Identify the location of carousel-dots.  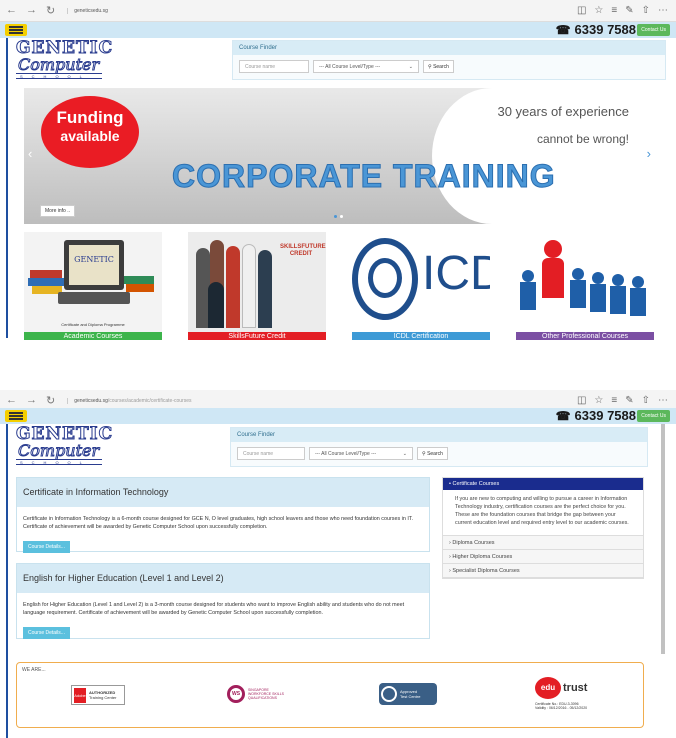
(338, 216).